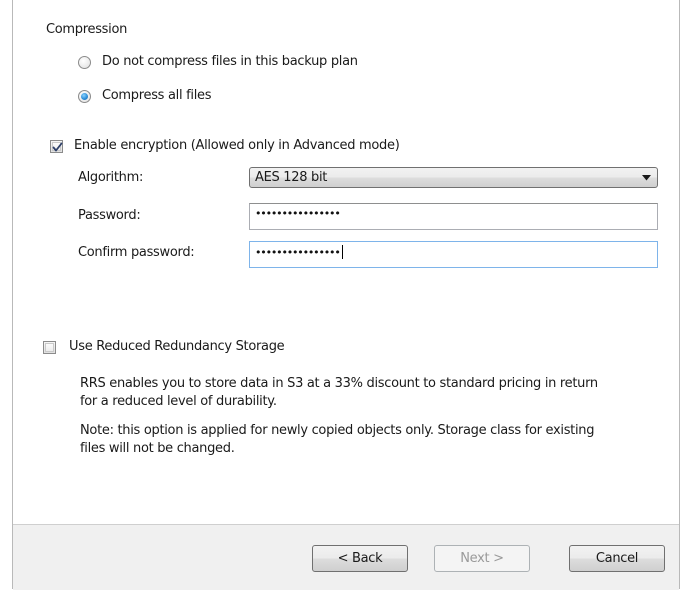 The width and height of the screenshot is (692, 590). What do you see at coordinates (291, 177) in the screenshot?
I see `algorithm-select-value: AES 128 bit` at bounding box center [291, 177].